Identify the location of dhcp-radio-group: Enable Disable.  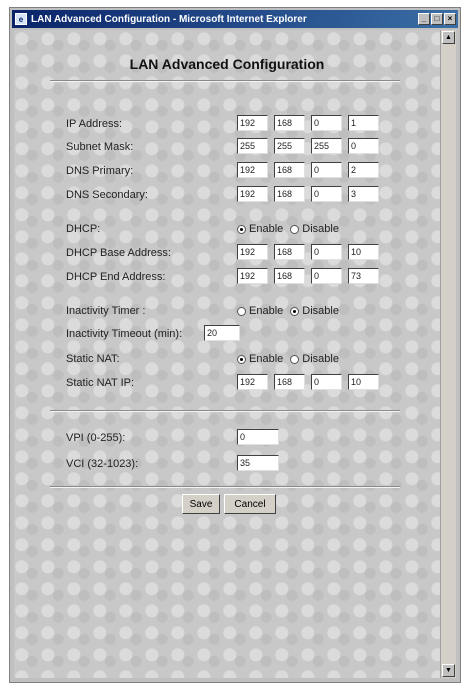
(288, 229).